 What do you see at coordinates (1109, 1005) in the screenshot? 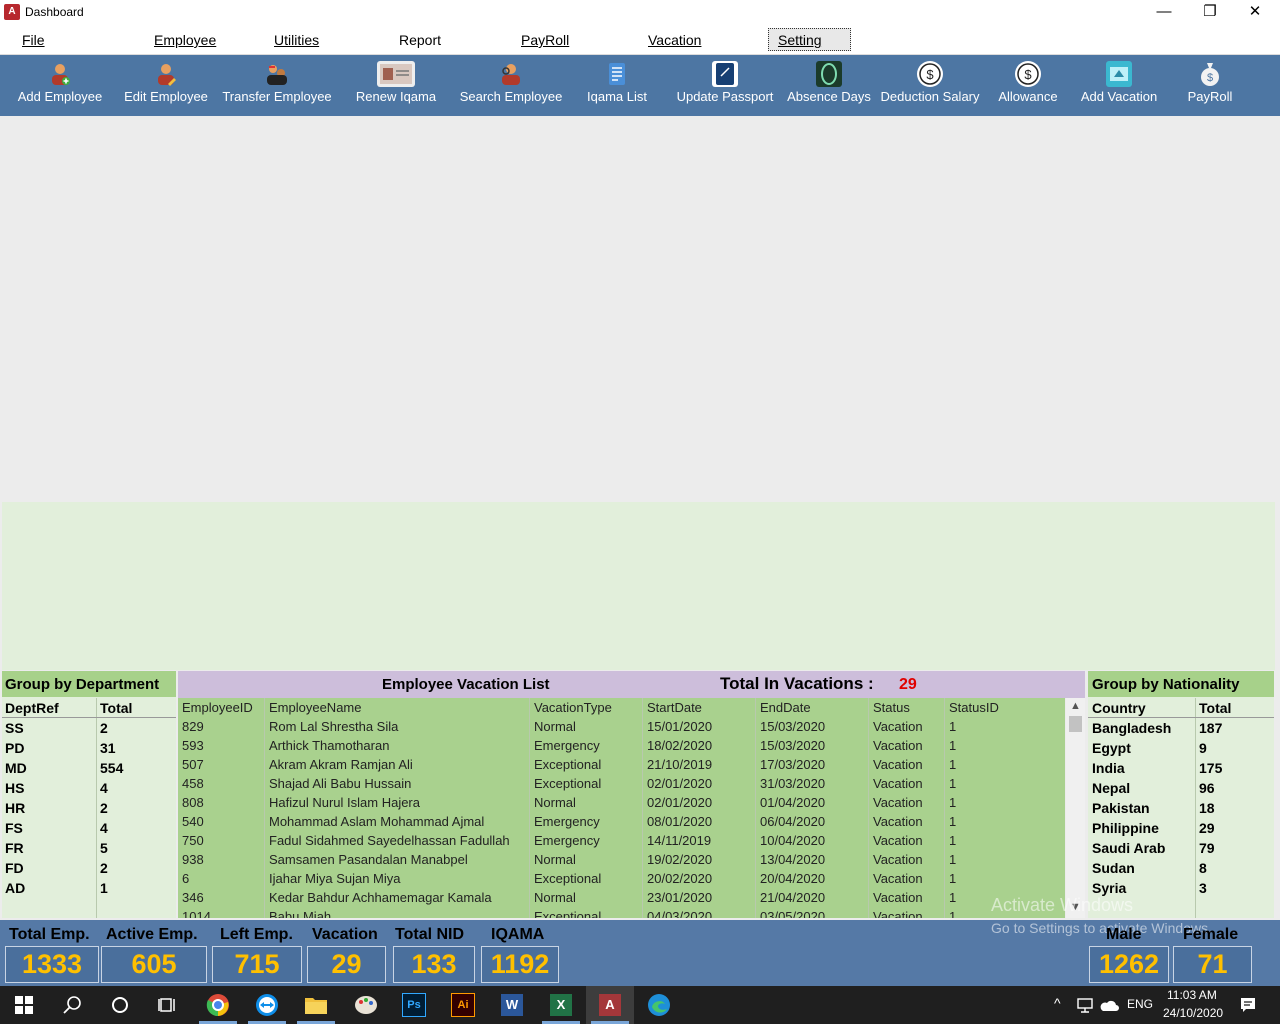
I see `onedrive-icon` at bounding box center [1109, 1005].